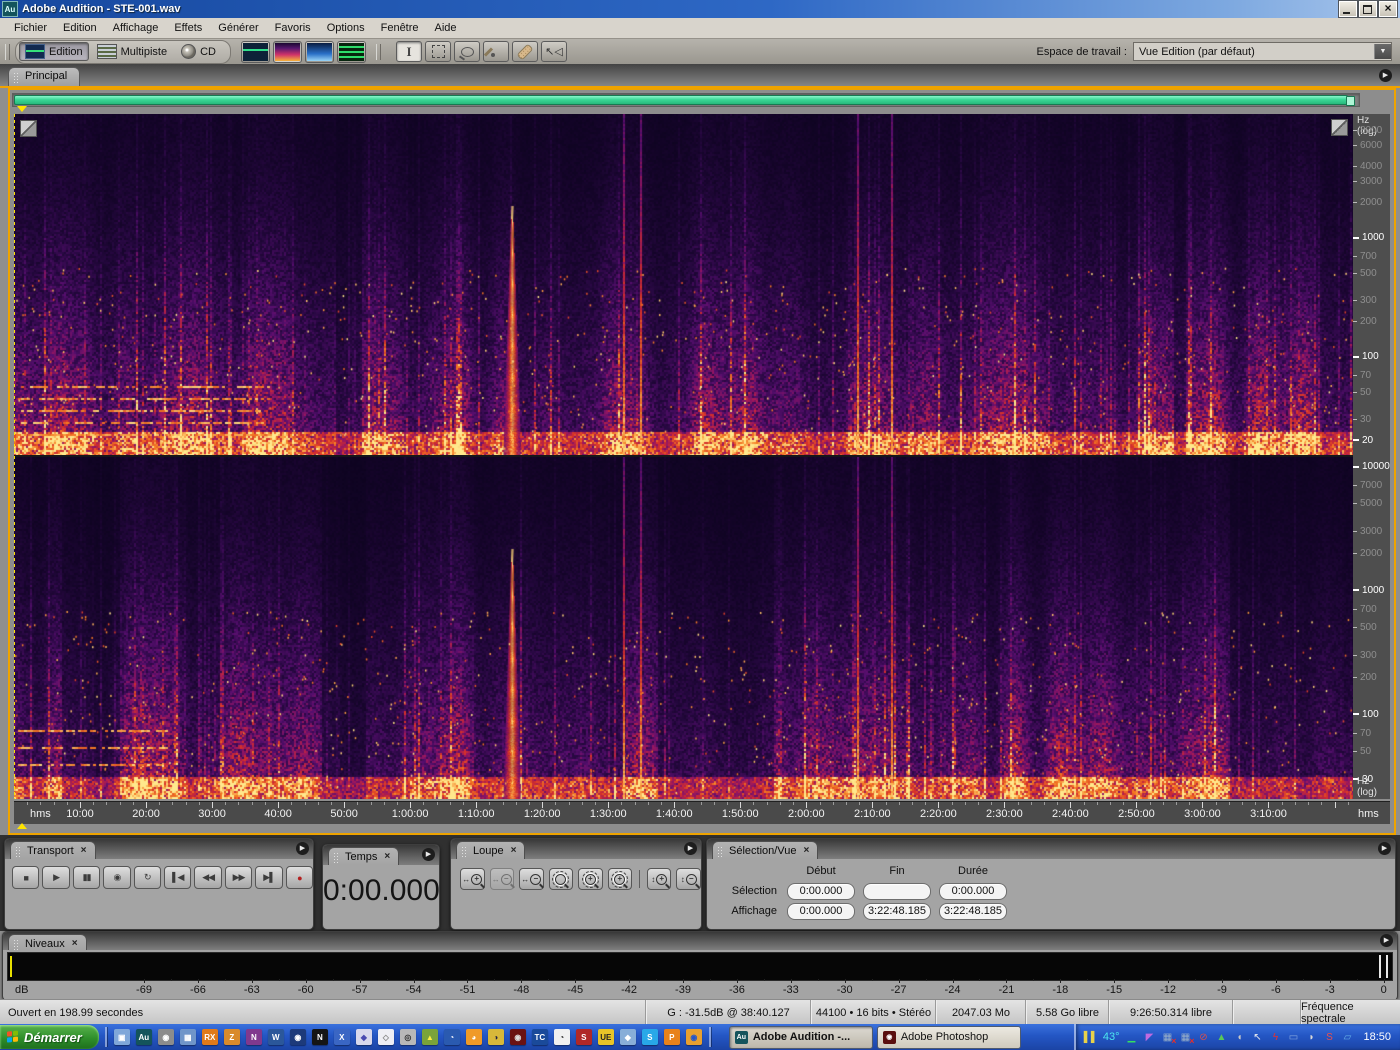 The image size is (1400, 1050). What do you see at coordinates (473, 1037) in the screenshot?
I see `firefox-icon: ◕` at bounding box center [473, 1037].